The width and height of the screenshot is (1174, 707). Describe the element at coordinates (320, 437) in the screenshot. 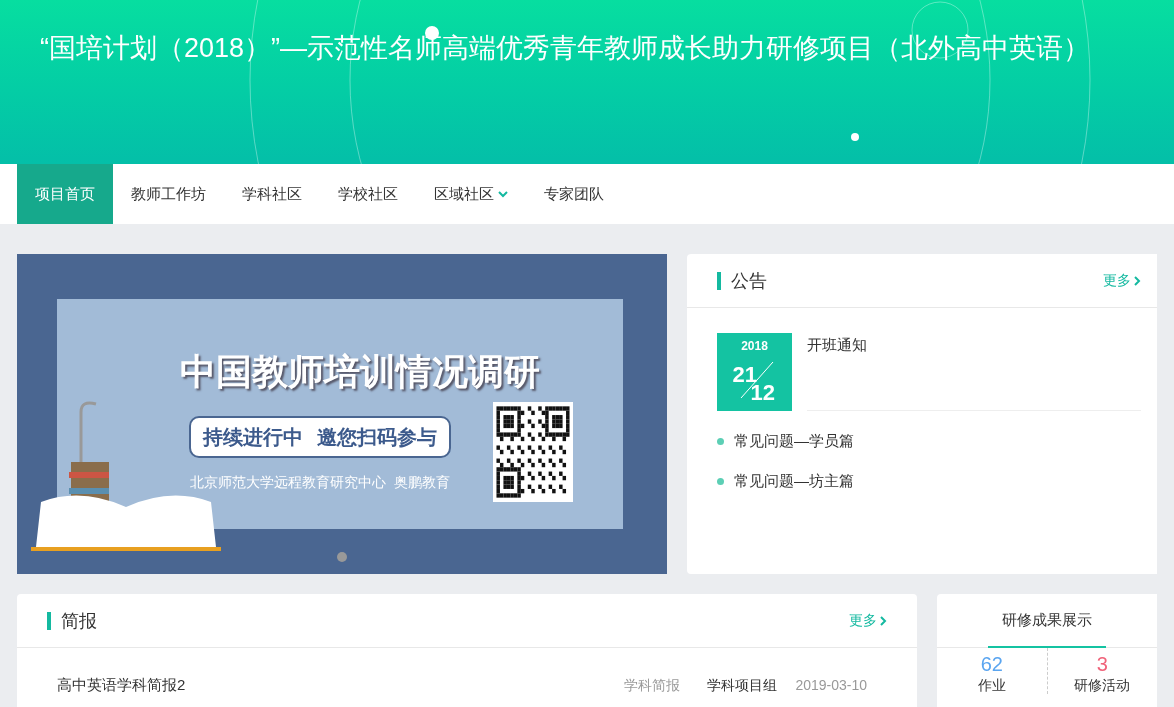

I see `banner-pill: 持续进行中 邀您扫码参与` at that location.